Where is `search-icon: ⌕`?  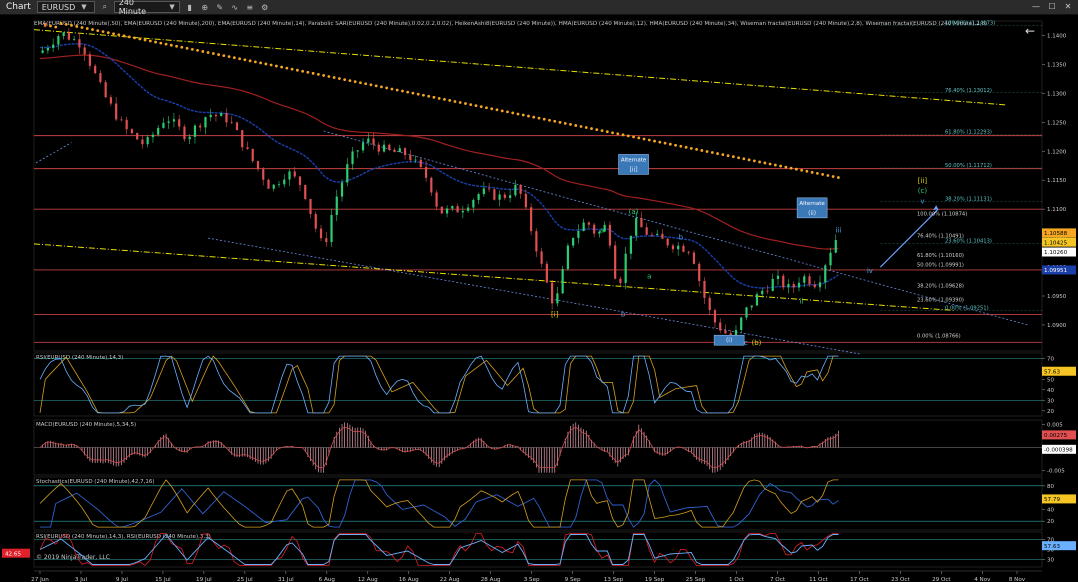 search-icon: ⌕ is located at coordinates (105, 7).